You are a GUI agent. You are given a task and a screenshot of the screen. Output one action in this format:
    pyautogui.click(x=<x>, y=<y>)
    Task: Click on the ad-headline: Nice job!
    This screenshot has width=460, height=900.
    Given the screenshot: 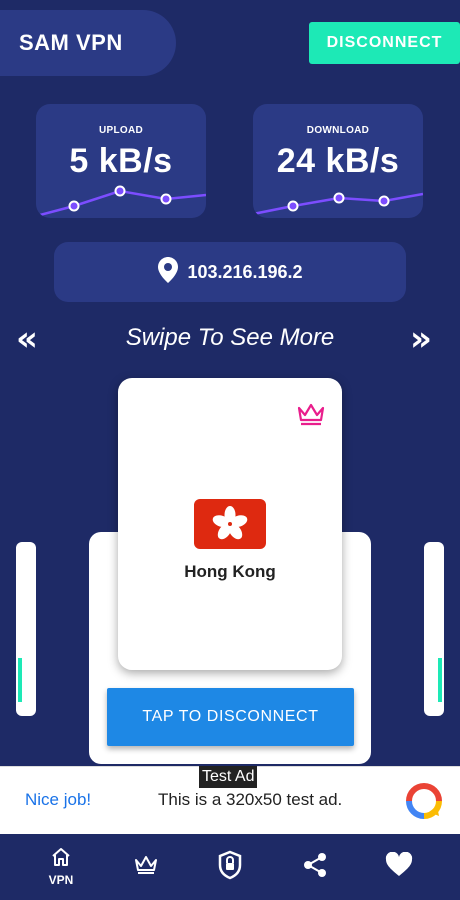 What is the action you would take?
    pyautogui.click(x=58, y=800)
    